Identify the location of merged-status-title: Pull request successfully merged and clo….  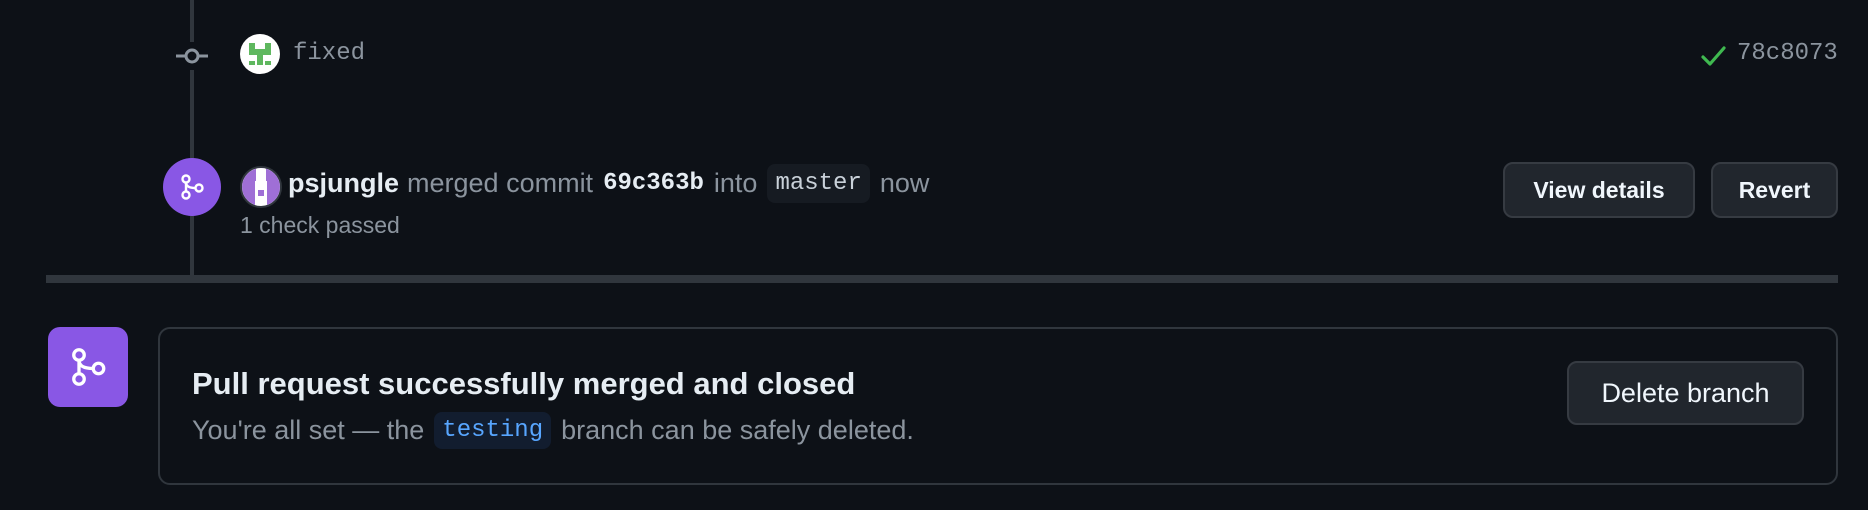
(524, 383).